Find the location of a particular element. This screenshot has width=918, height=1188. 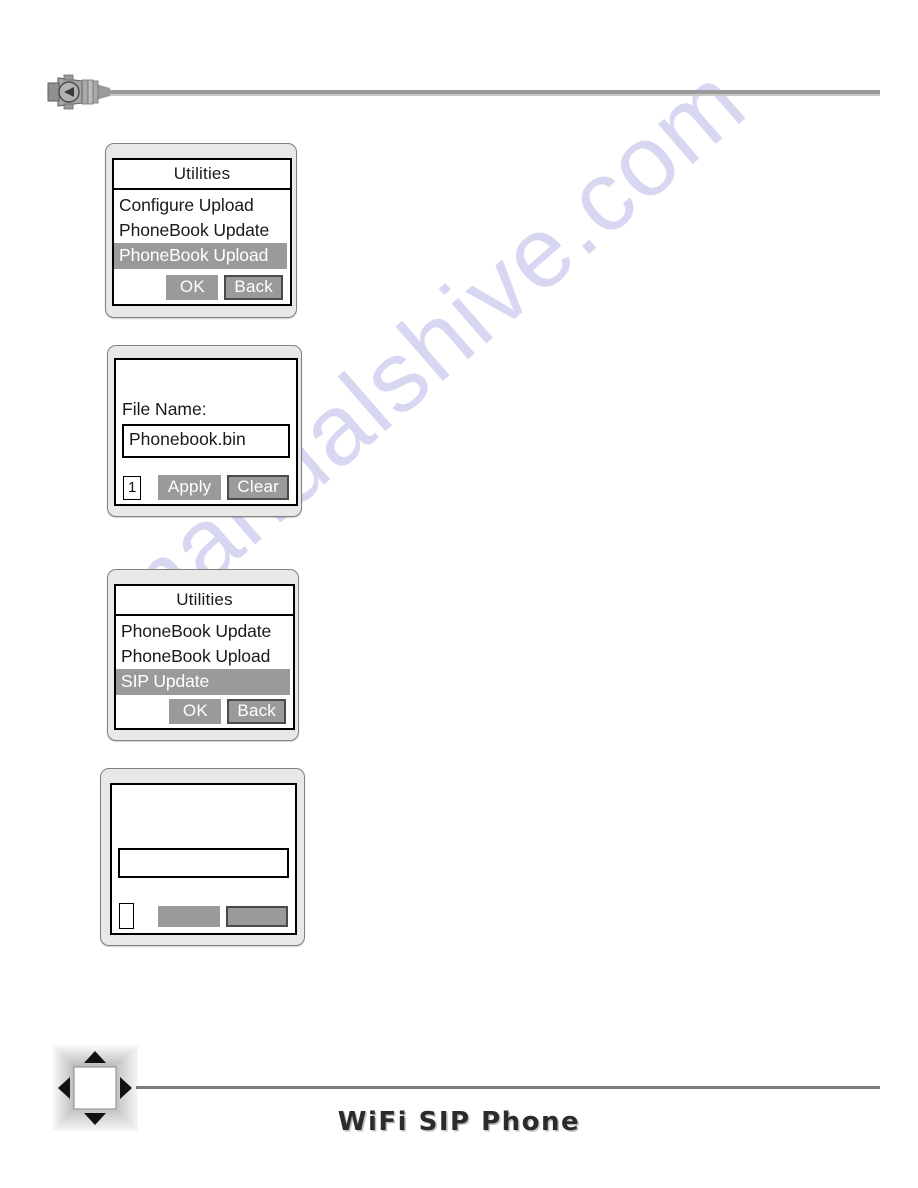

file-name-label: File Name: is located at coordinates (164, 409).